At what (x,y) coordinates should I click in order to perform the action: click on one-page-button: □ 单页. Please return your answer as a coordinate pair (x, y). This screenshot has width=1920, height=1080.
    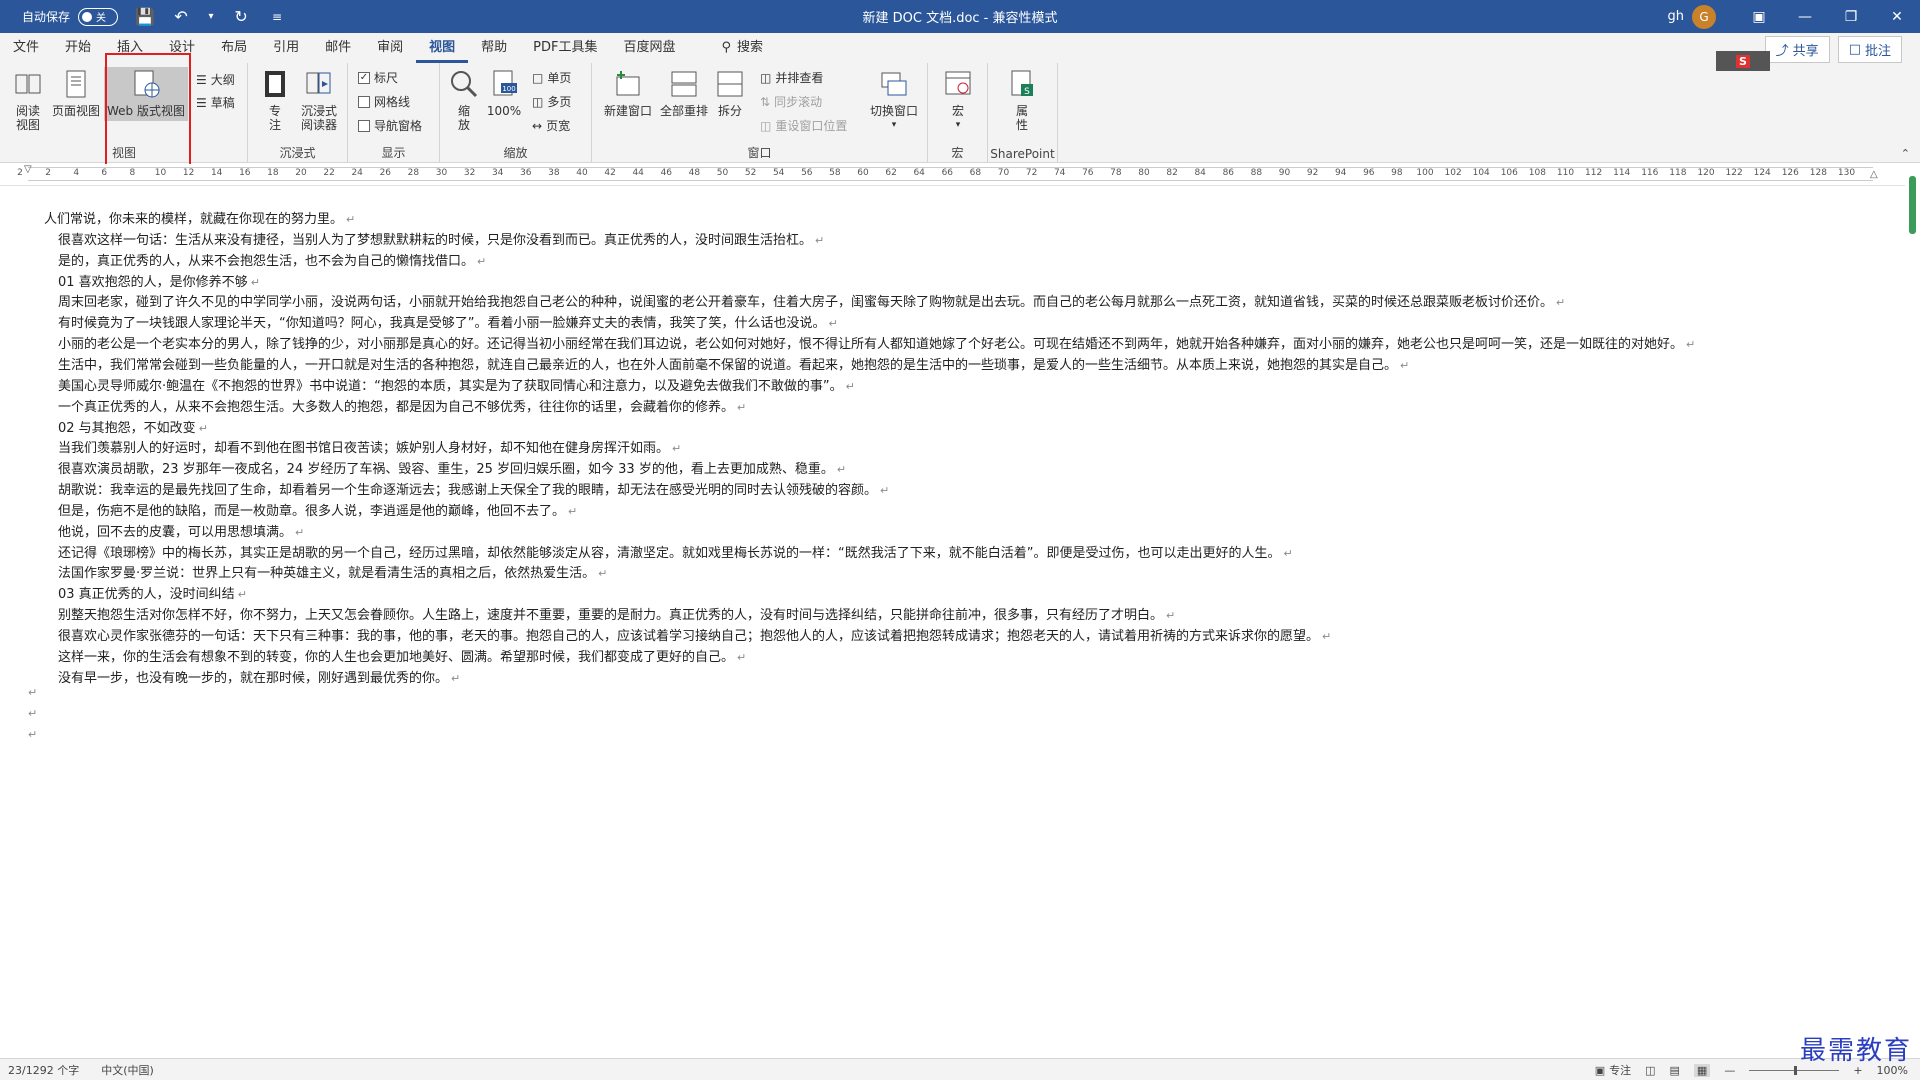
    Looking at the image, I should click on (551, 77).